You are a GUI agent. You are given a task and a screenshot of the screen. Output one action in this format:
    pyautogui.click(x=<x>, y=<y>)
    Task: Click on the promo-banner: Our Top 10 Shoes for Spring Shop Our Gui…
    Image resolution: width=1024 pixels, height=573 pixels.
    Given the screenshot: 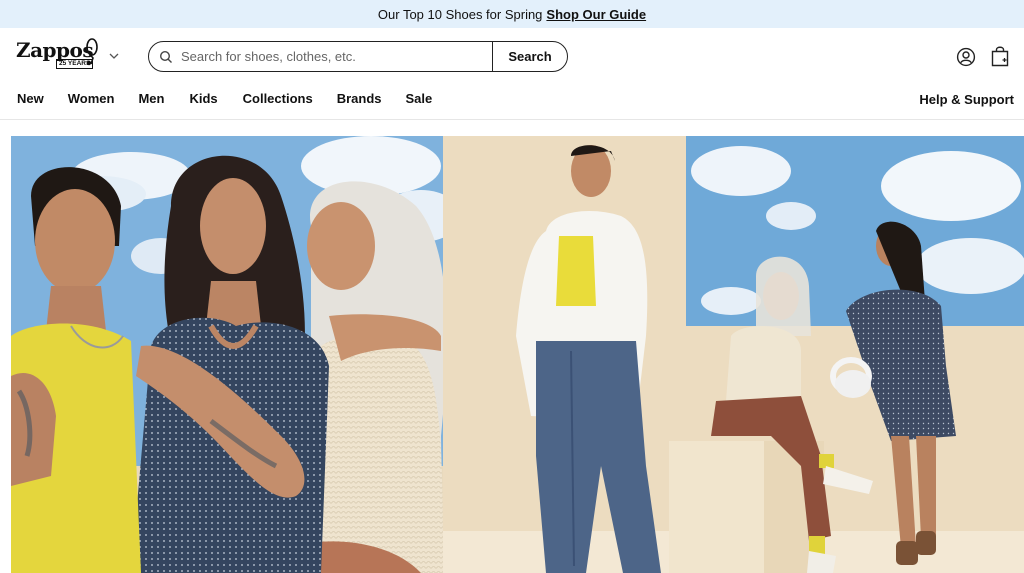 What is the action you would take?
    pyautogui.click(x=512, y=14)
    